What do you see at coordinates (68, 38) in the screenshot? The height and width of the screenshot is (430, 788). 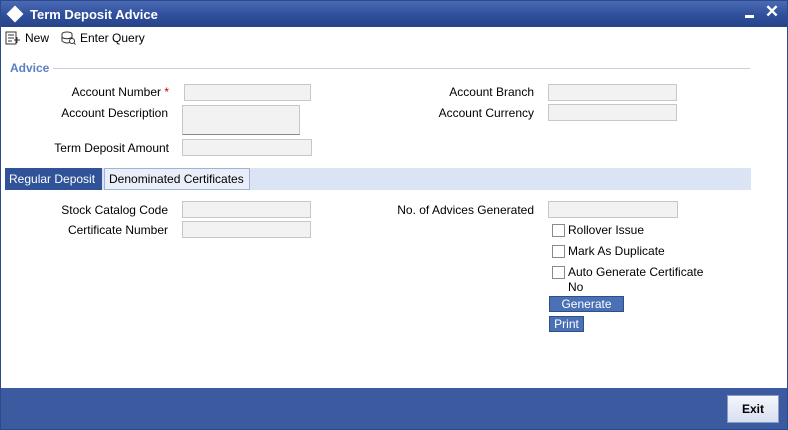 I see `query-database-icon` at bounding box center [68, 38].